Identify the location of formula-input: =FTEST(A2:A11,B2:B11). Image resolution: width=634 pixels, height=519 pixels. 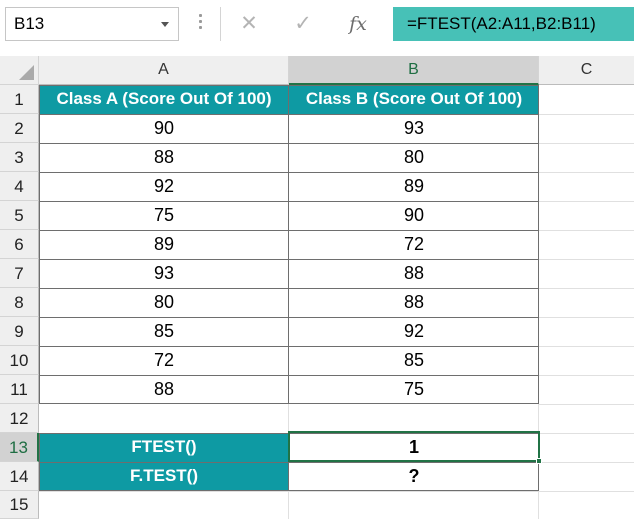
(513, 24).